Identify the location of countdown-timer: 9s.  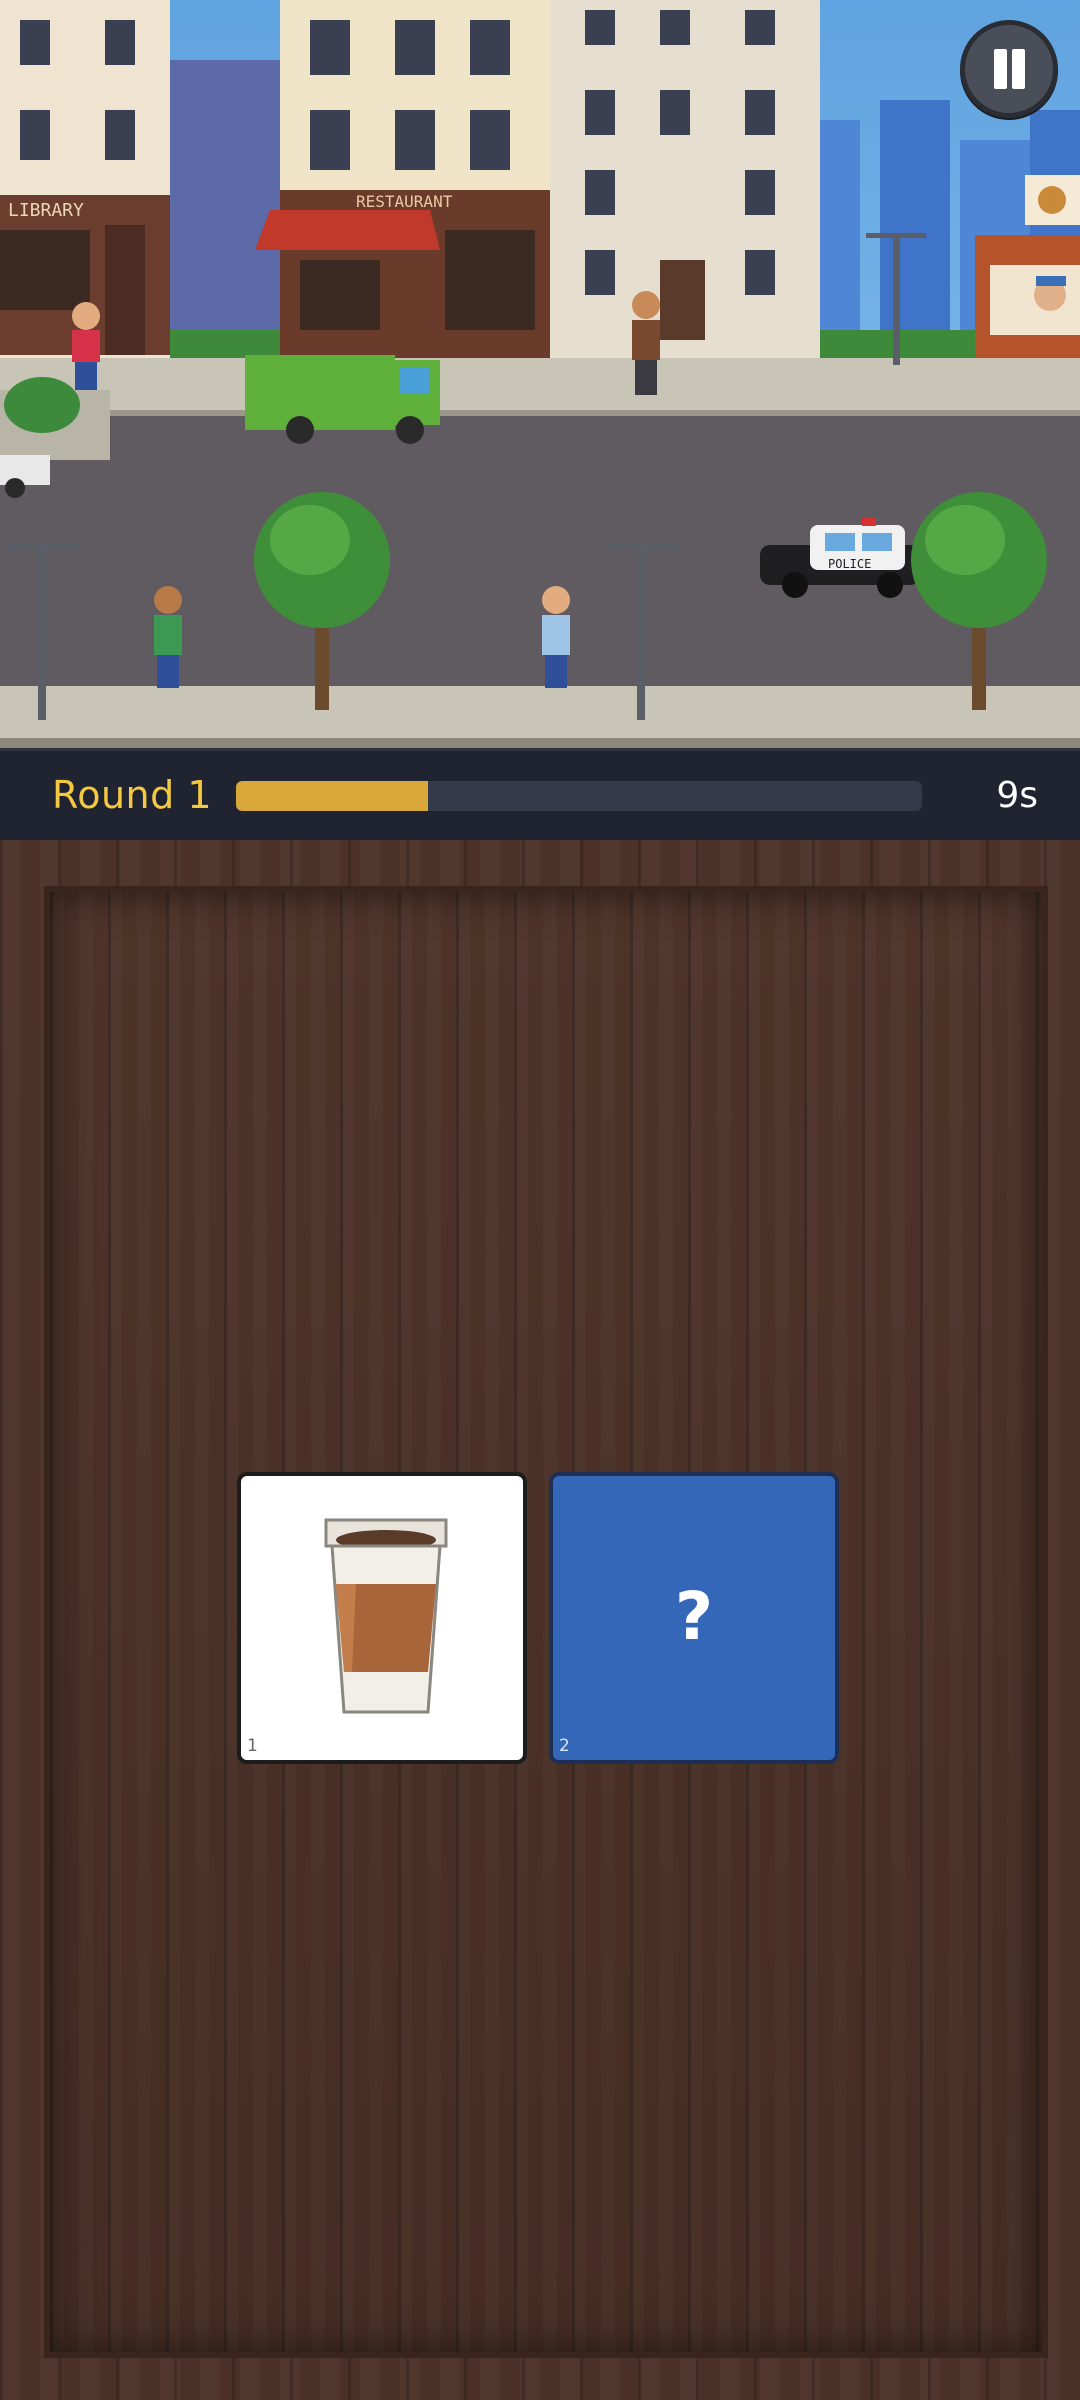
(1017, 795).